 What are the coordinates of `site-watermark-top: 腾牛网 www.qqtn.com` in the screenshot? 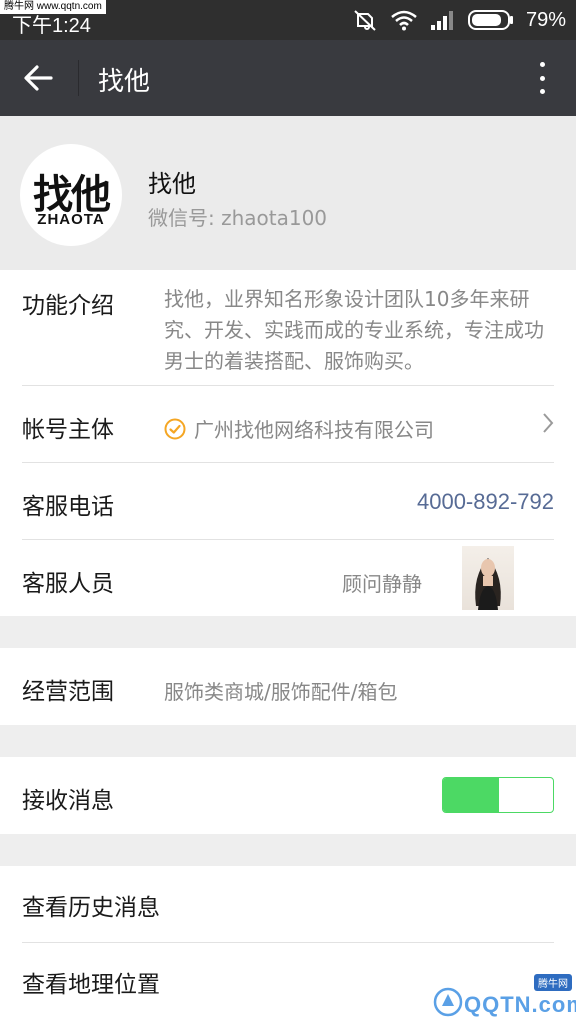 It's located at (53, 7).